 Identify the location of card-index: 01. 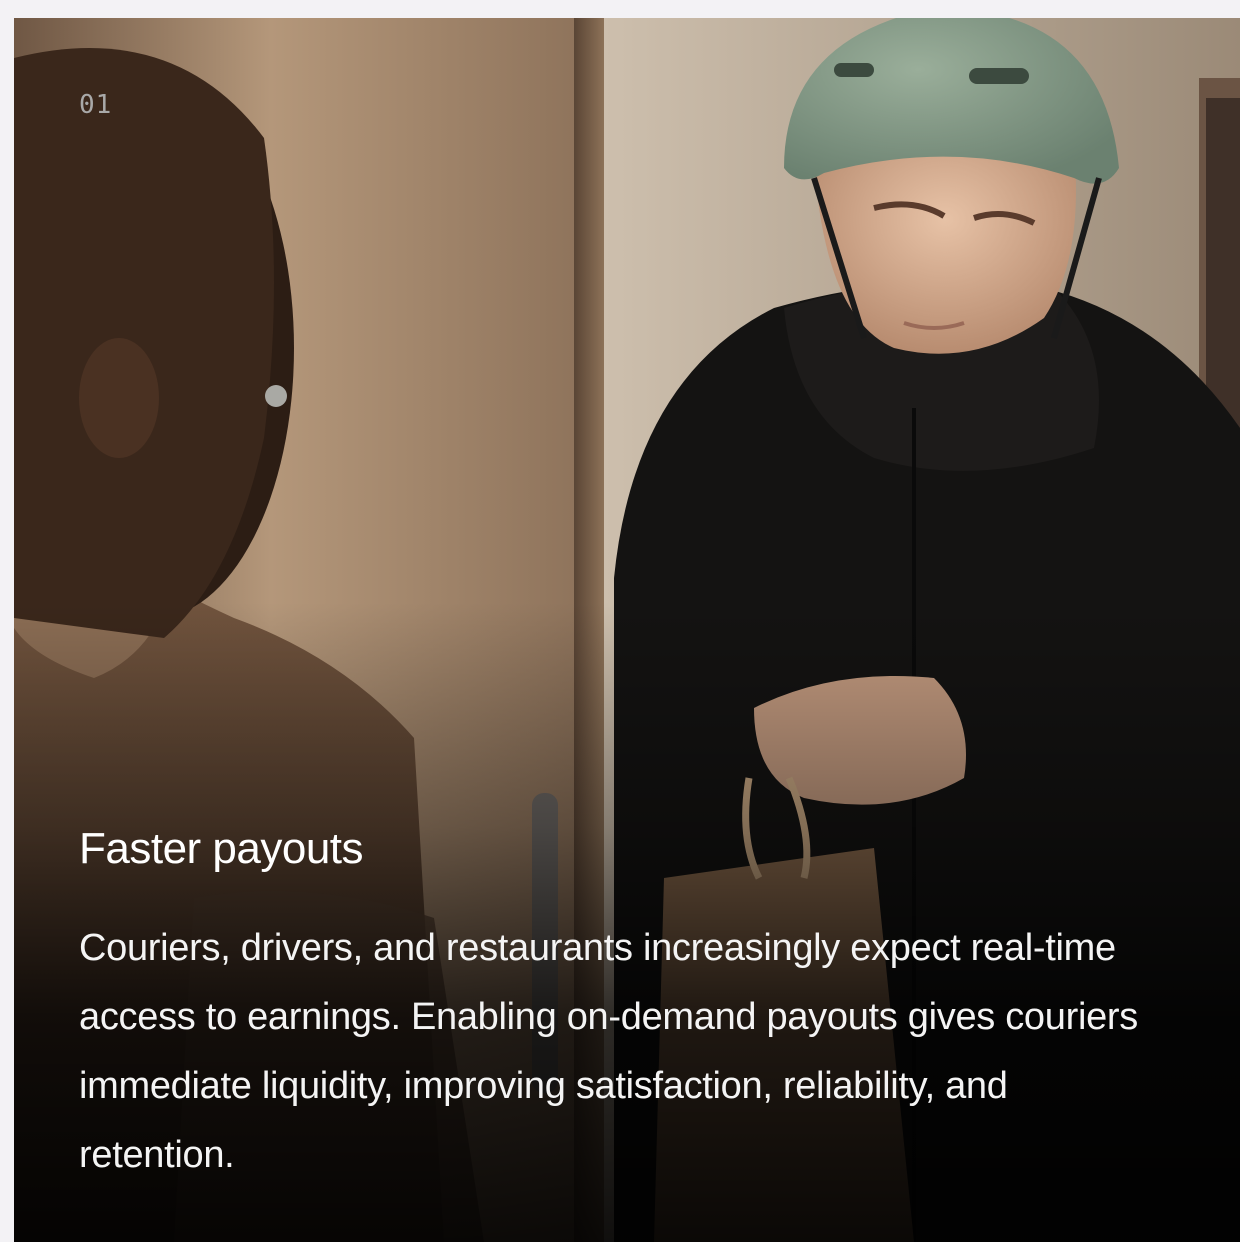
(96, 105).